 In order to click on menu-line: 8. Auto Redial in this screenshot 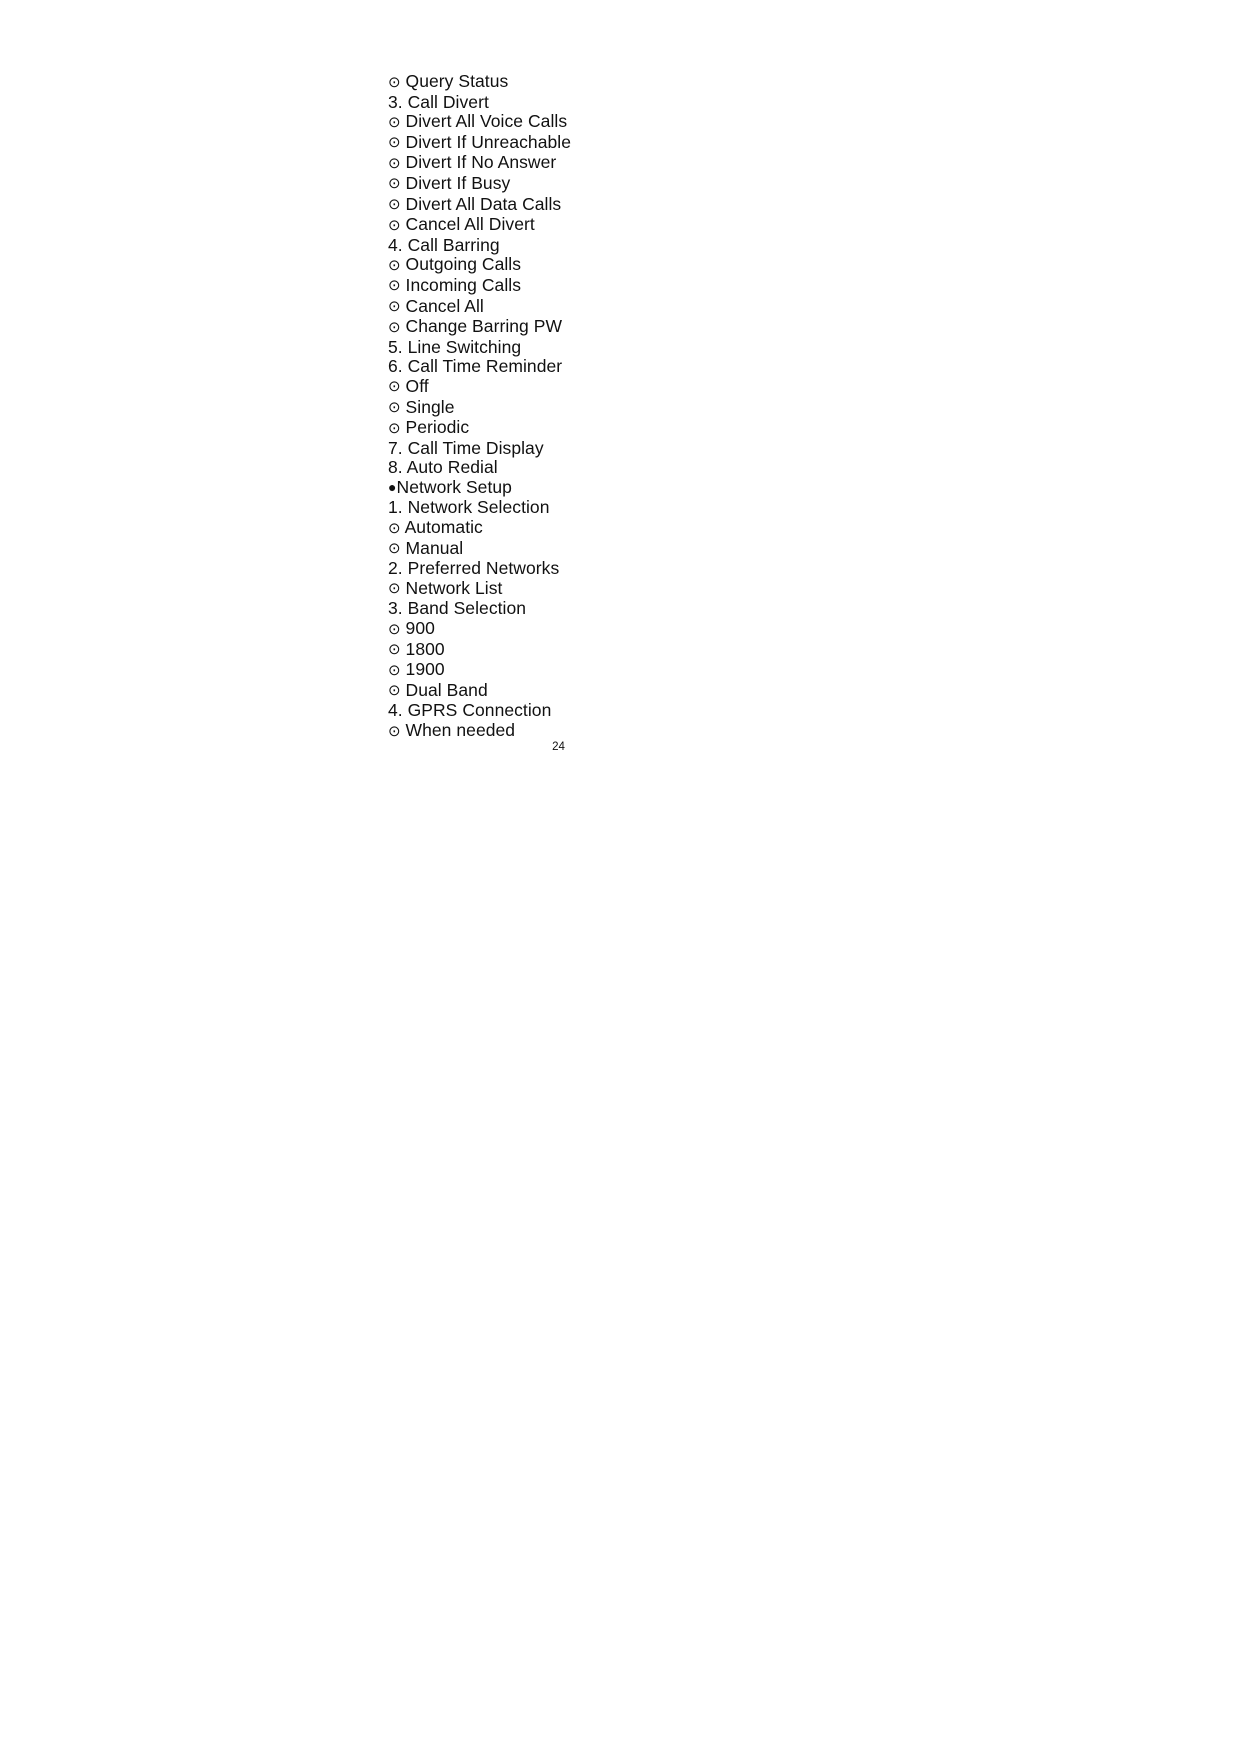, I will do `click(738, 467)`.